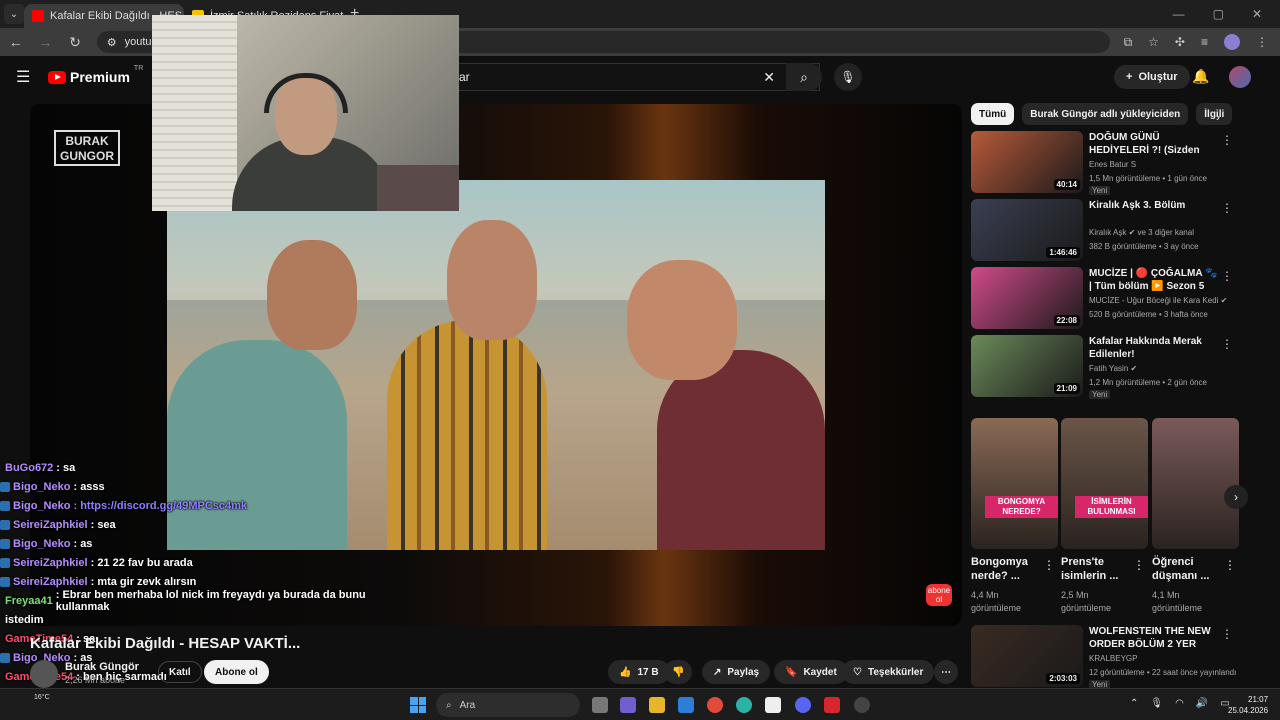 This screenshot has height=720, width=1280. What do you see at coordinates (1214, 114) in the screenshot?
I see `chip-related: İlgili` at bounding box center [1214, 114].